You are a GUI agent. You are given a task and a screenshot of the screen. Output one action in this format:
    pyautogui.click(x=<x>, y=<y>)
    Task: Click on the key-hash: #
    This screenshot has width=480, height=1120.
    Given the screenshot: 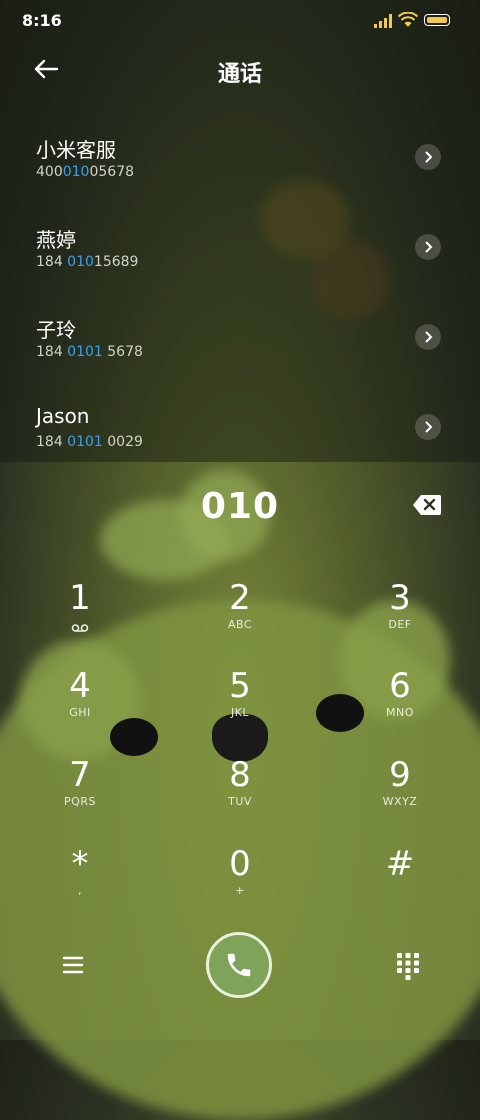 What is the action you would take?
    pyautogui.click(x=400, y=884)
    